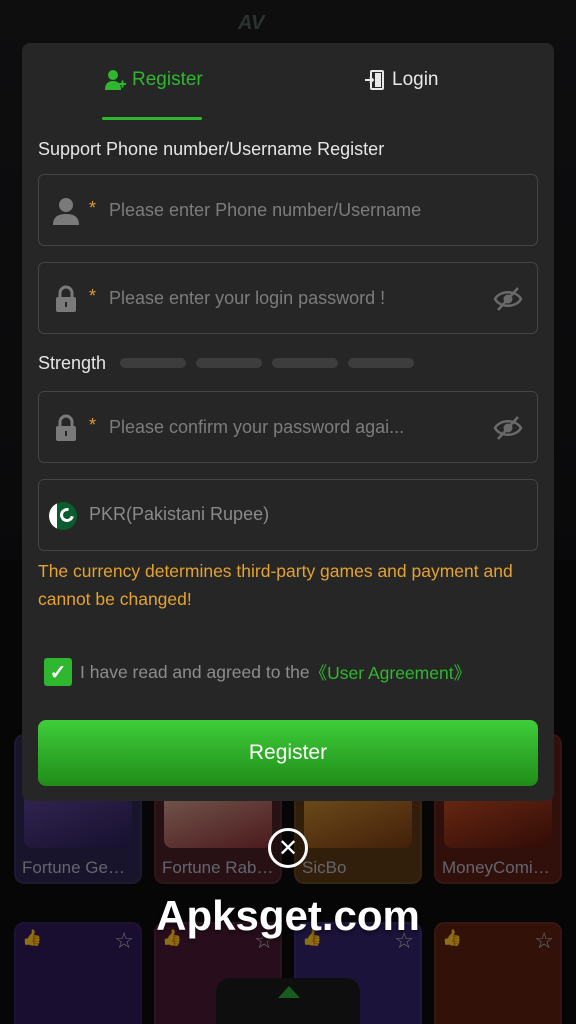 The image size is (576, 1024). I want to click on password-input, so click(294, 298).